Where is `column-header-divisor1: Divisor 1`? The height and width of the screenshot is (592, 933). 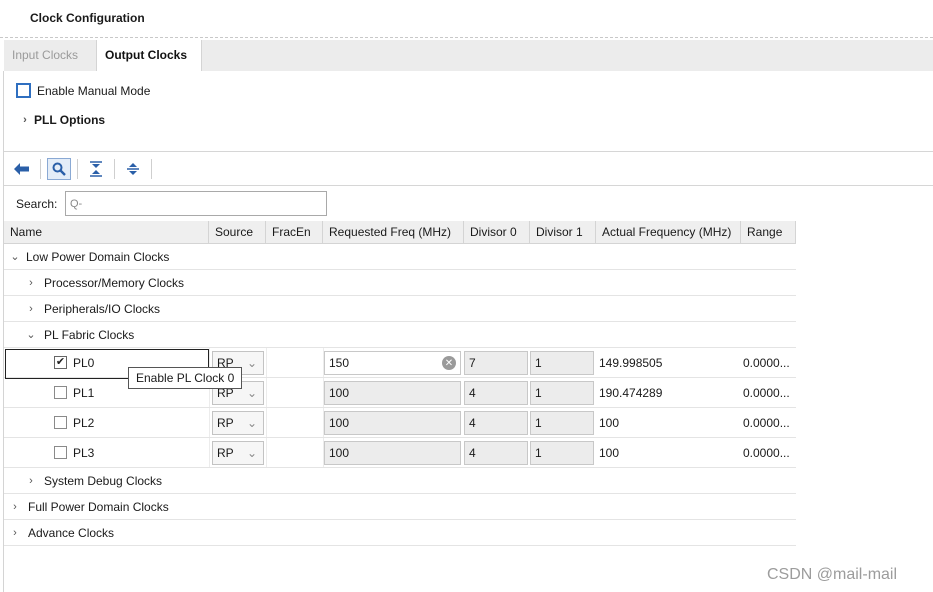 column-header-divisor1: Divisor 1 is located at coordinates (563, 232).